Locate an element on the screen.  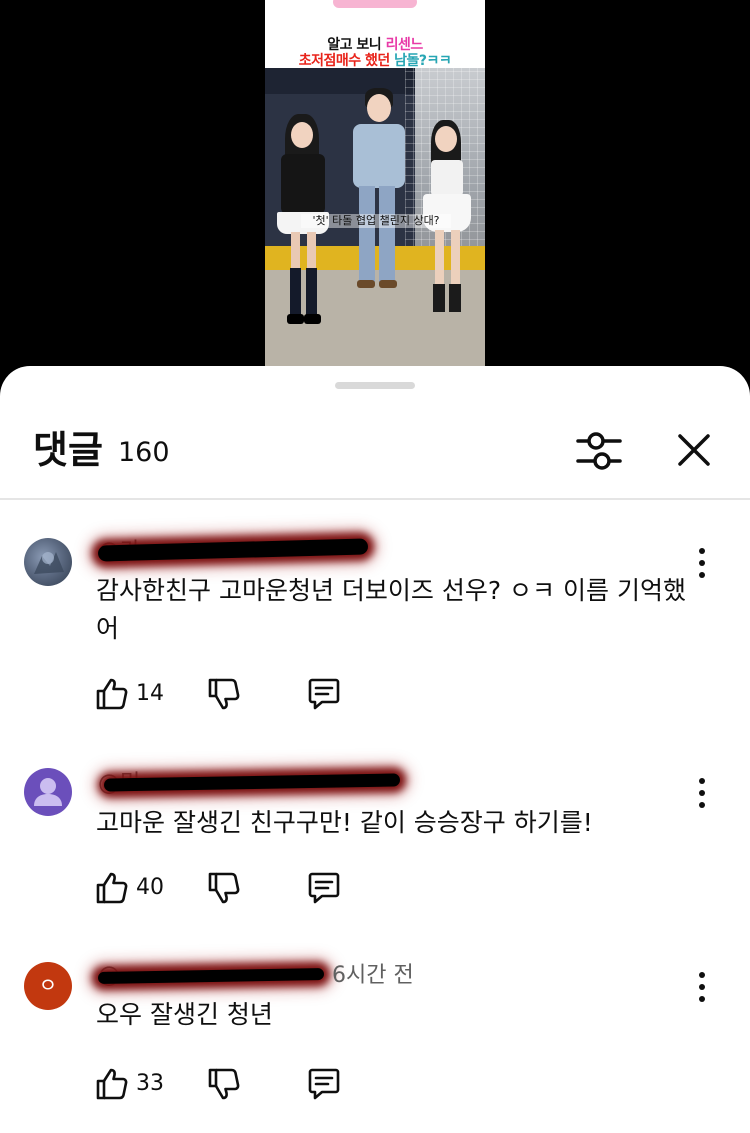
person-right is located at coordinates (448, 228).